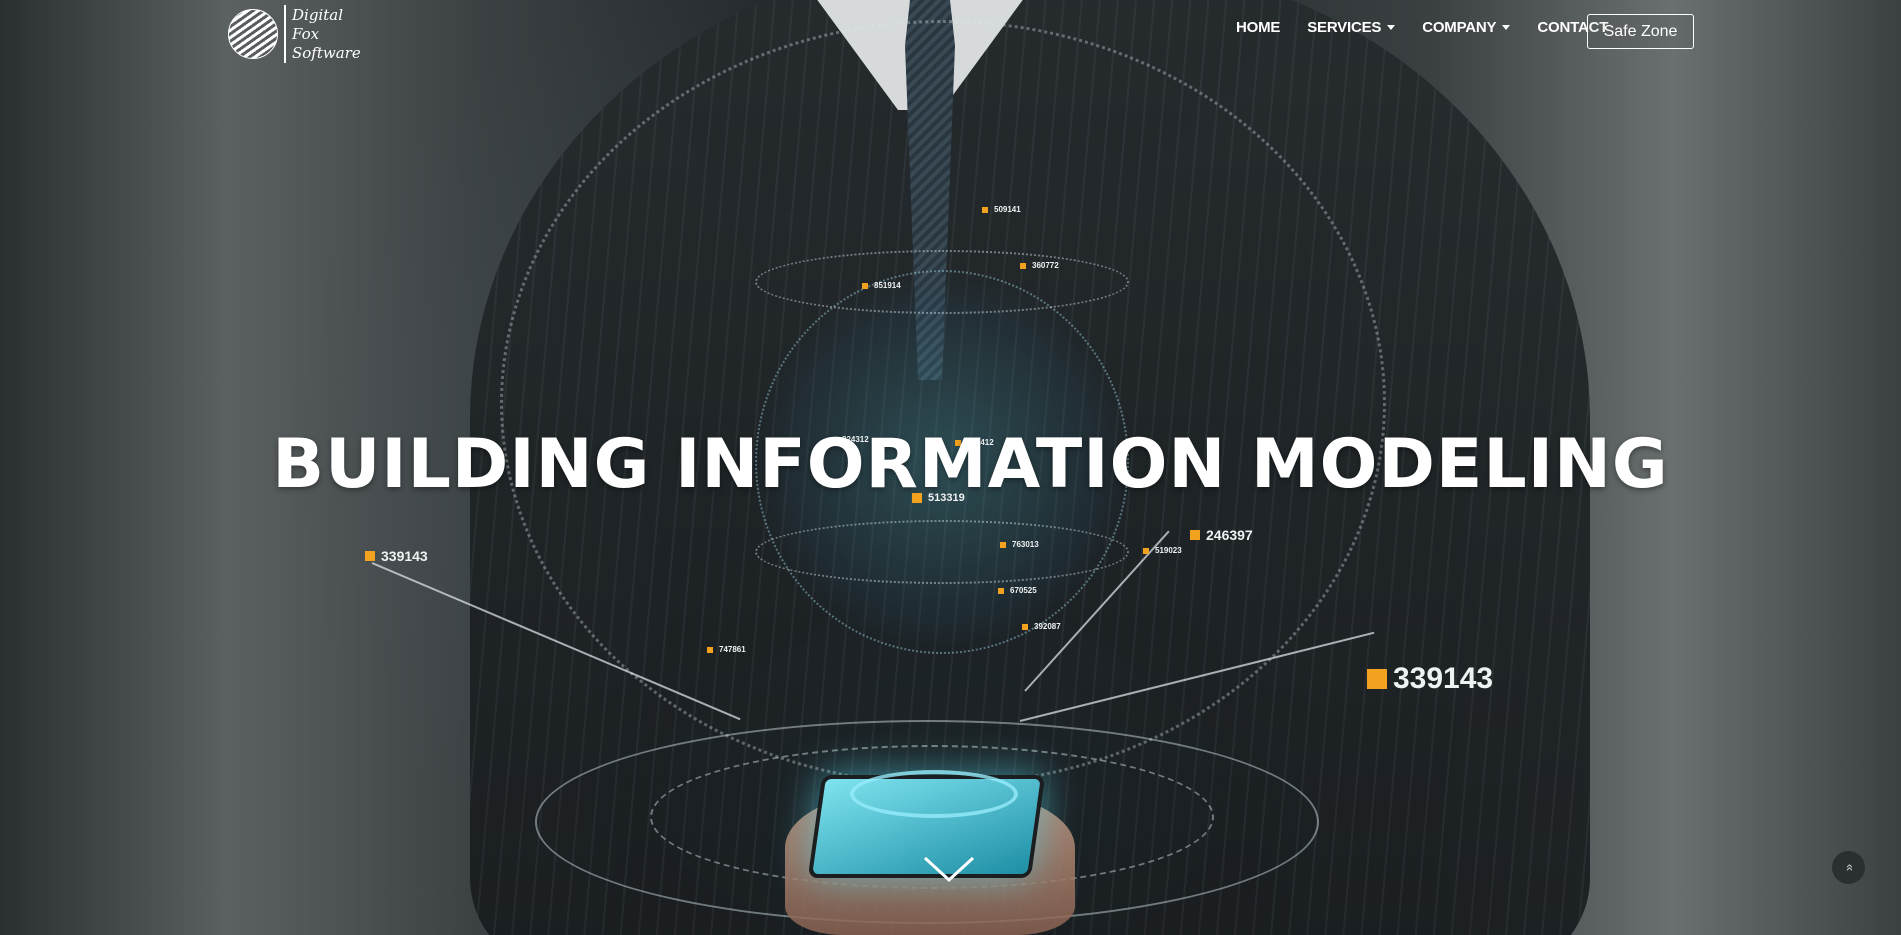 This screenshot has height=935, width=1901. I want to click on data-tag: 360772, so click(1039, 265).